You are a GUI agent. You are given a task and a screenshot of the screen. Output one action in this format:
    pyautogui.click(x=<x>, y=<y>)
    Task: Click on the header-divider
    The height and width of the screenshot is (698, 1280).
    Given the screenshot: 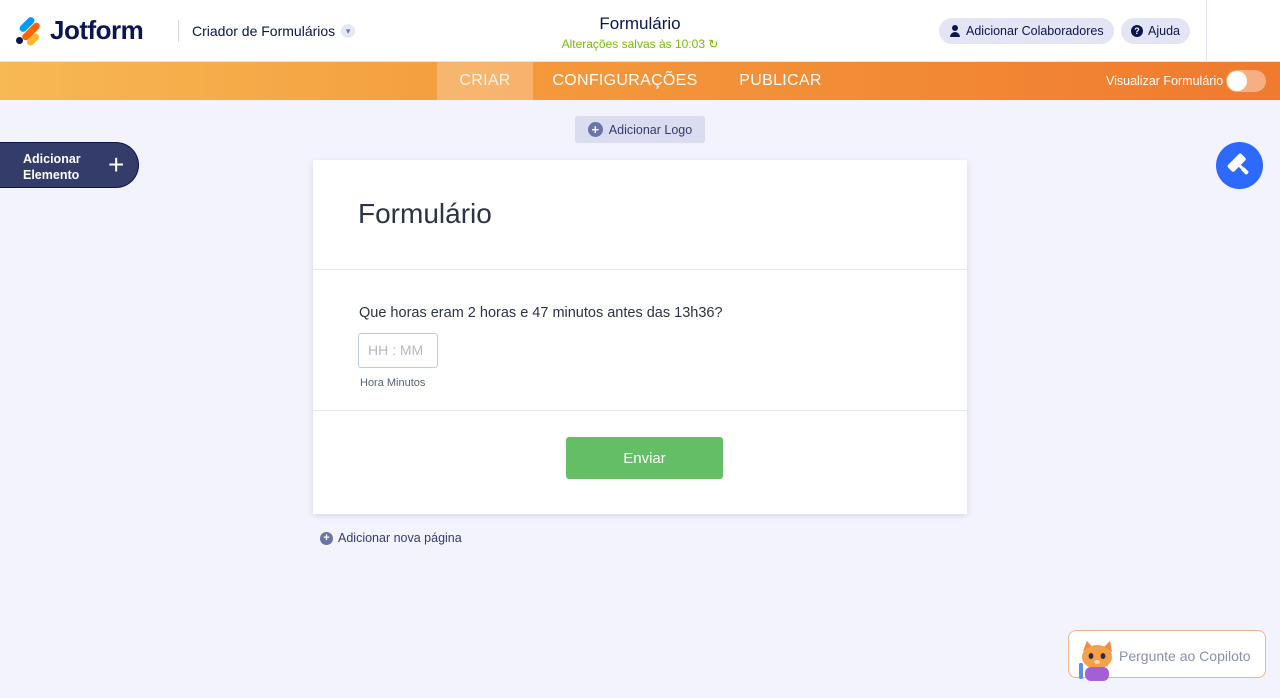 What is the action you would take?
    pyautogui.click(x=178, y=31)
    